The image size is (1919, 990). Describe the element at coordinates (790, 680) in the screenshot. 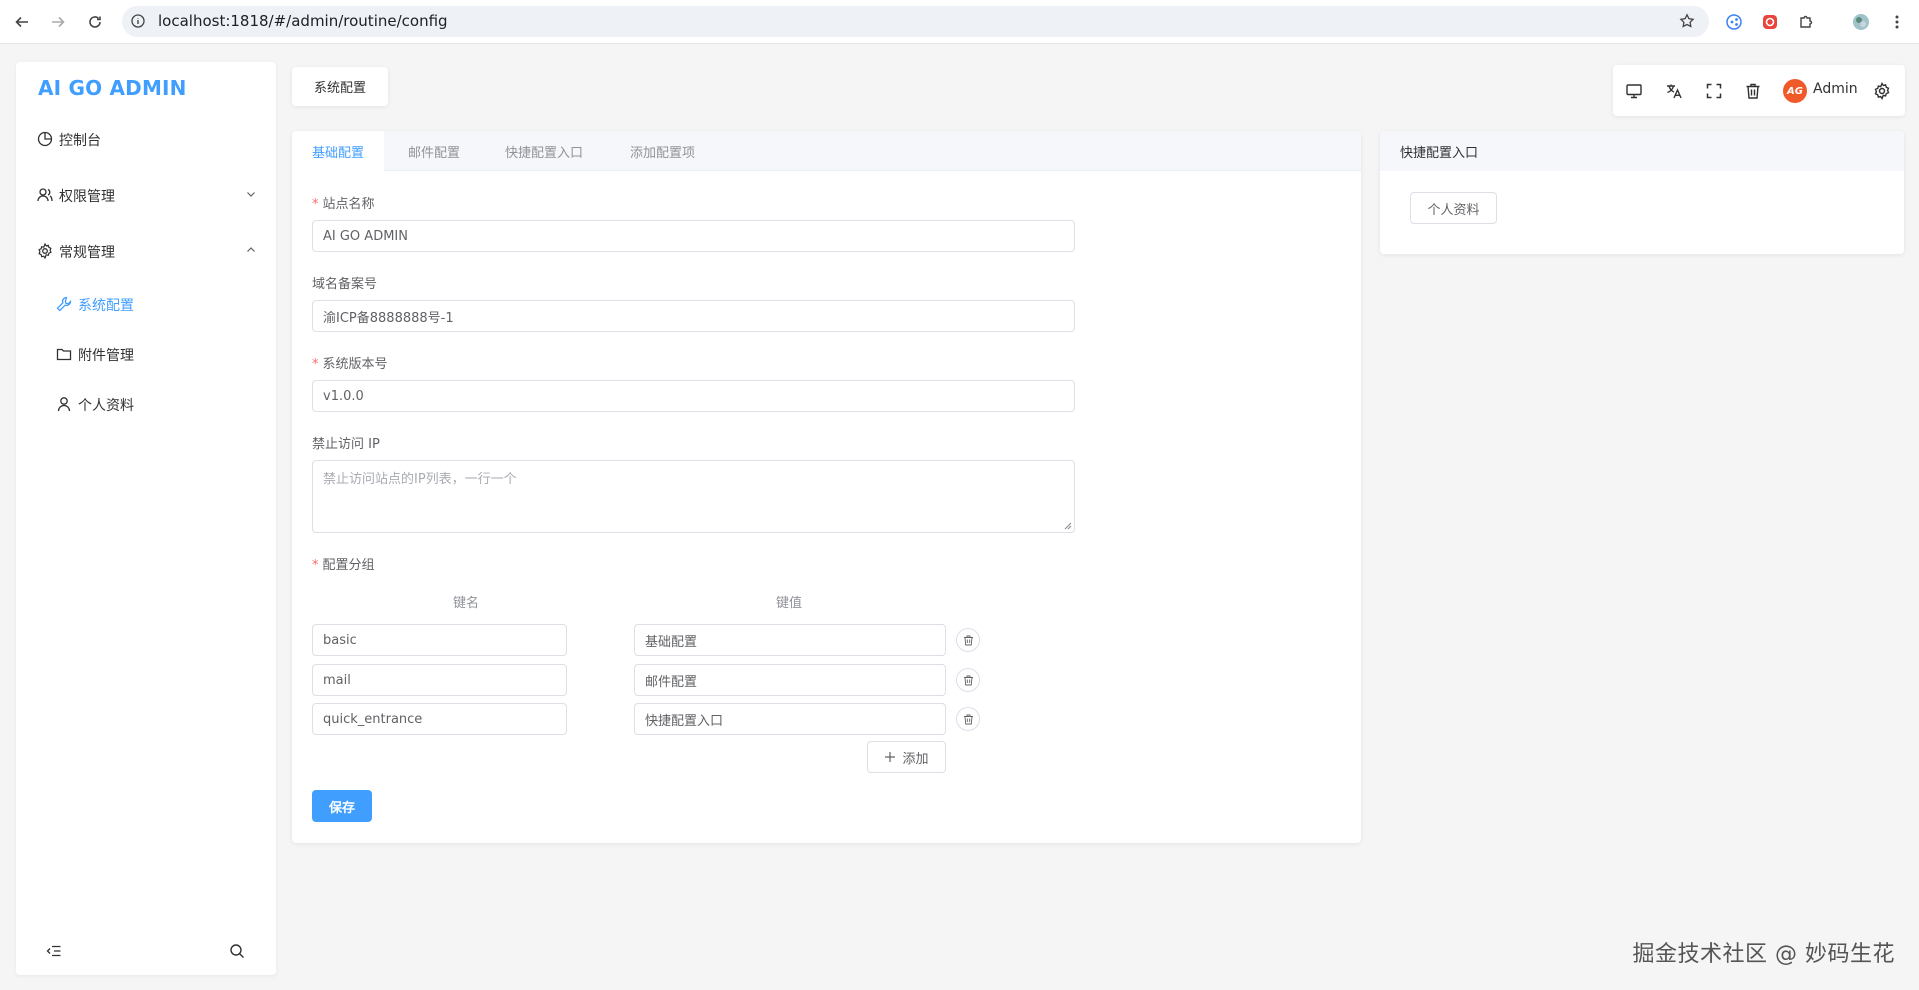

I see `group-value-input: 邮件配置` at that location.